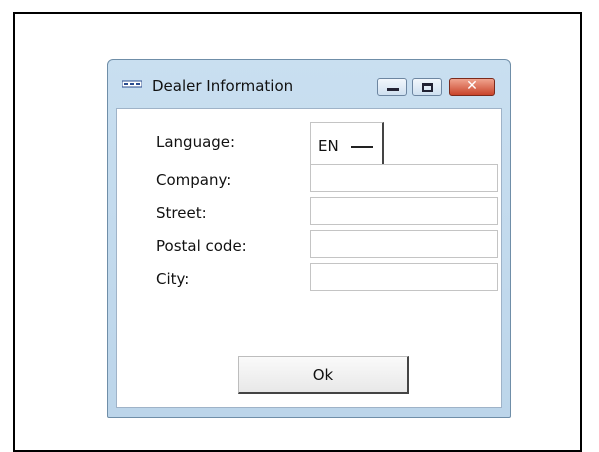 The image size is (599, 452). What do you see at coordinates (323, 375) in the screenshot?
I see `ok-button: Ok` at bounding box center [323, 375].